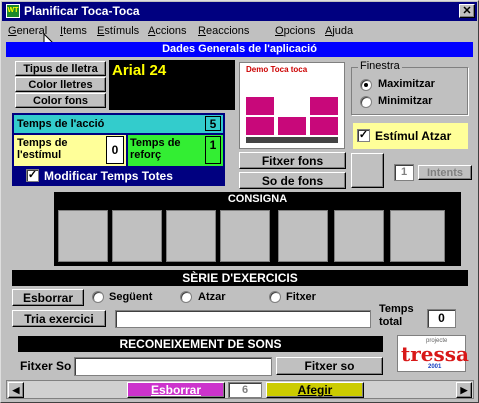 The height and width of the screenshot is (403, 479). What do you see at coordinates (292, 180) in the screenshot?
I see `background-sound-button: So de fons` at bounding box center [292, 180].